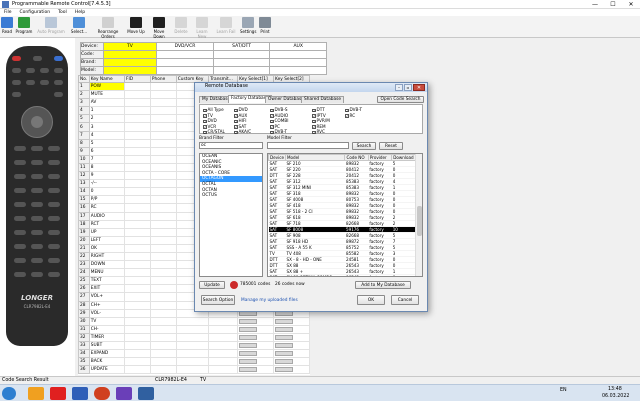 Image resolution: width=640 pixels, height=401 pixels. I want to click on open-code-search-button: Open Code Search, so click(400, 99).